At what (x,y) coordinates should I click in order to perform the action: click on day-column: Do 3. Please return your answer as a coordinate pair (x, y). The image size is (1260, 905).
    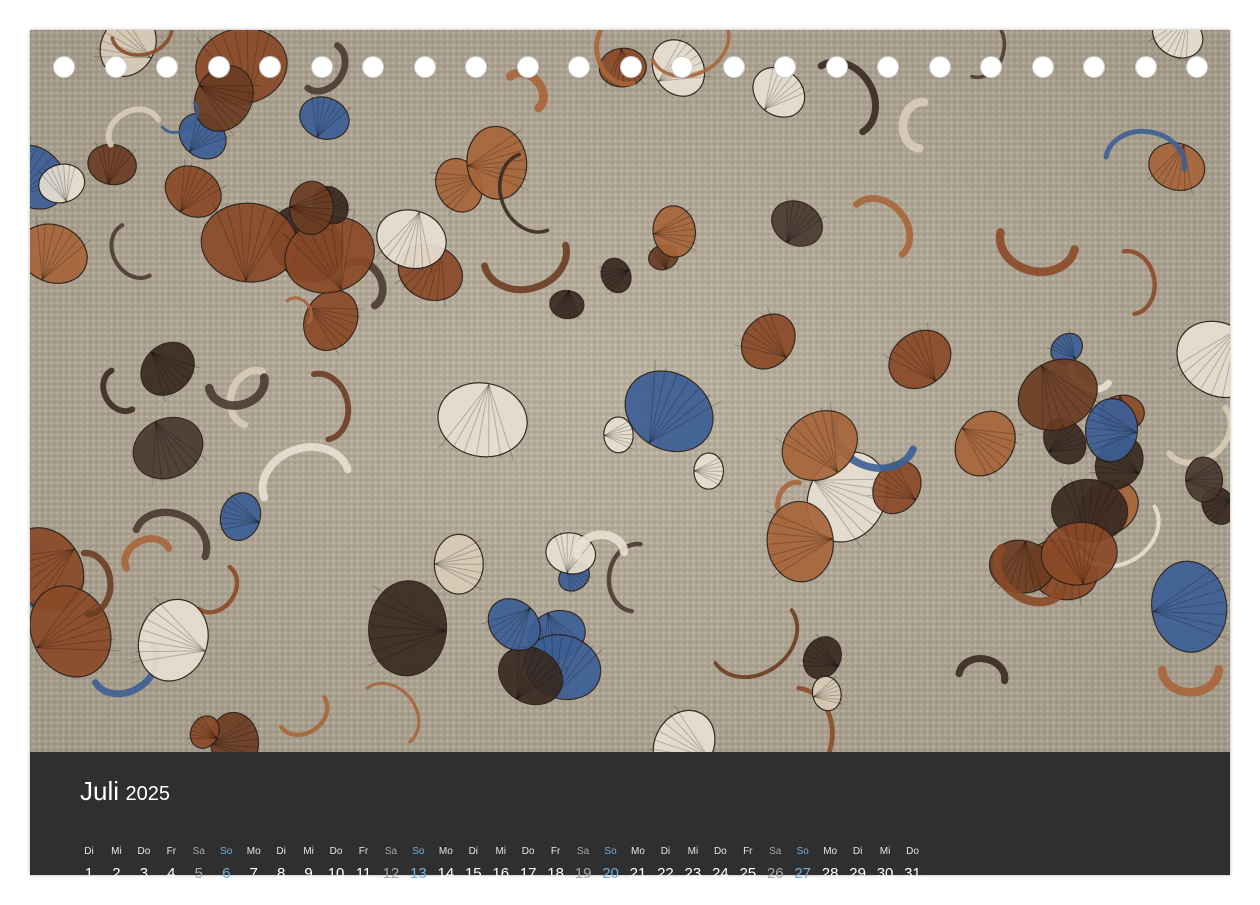
    Looking at the image, I should click on (144, 865).